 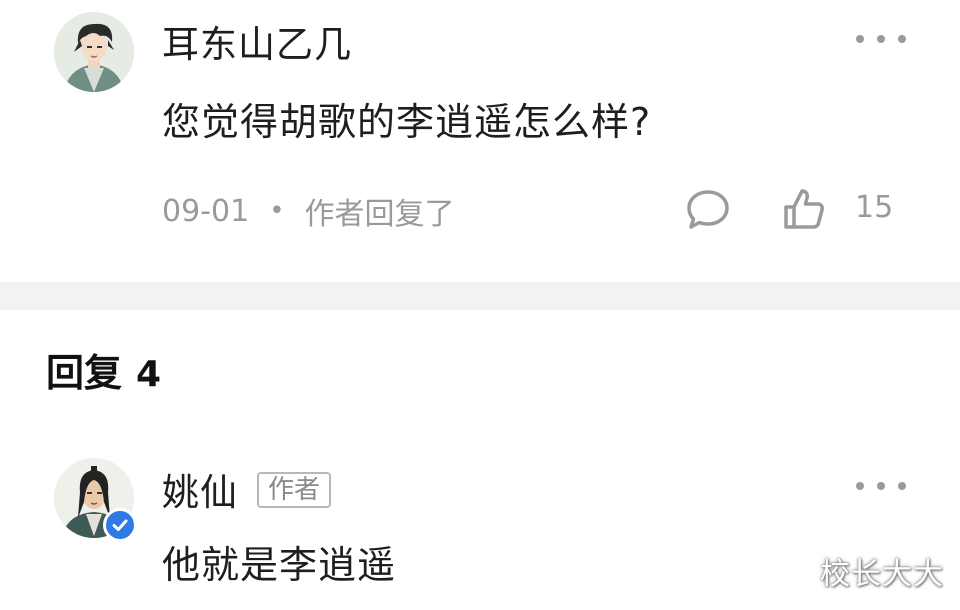 I want to click on section-divider, so click(x=480, y=296).